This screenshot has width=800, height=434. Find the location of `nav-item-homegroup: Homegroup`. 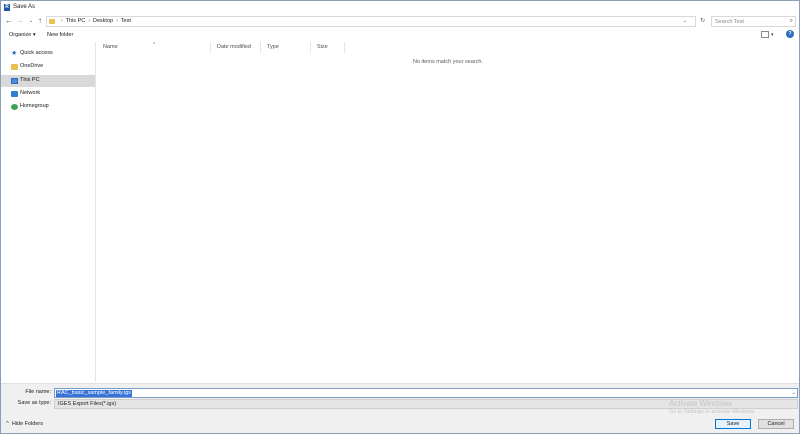

nav-item-homegroup: Homegroup is located at coordinates (48, 107).